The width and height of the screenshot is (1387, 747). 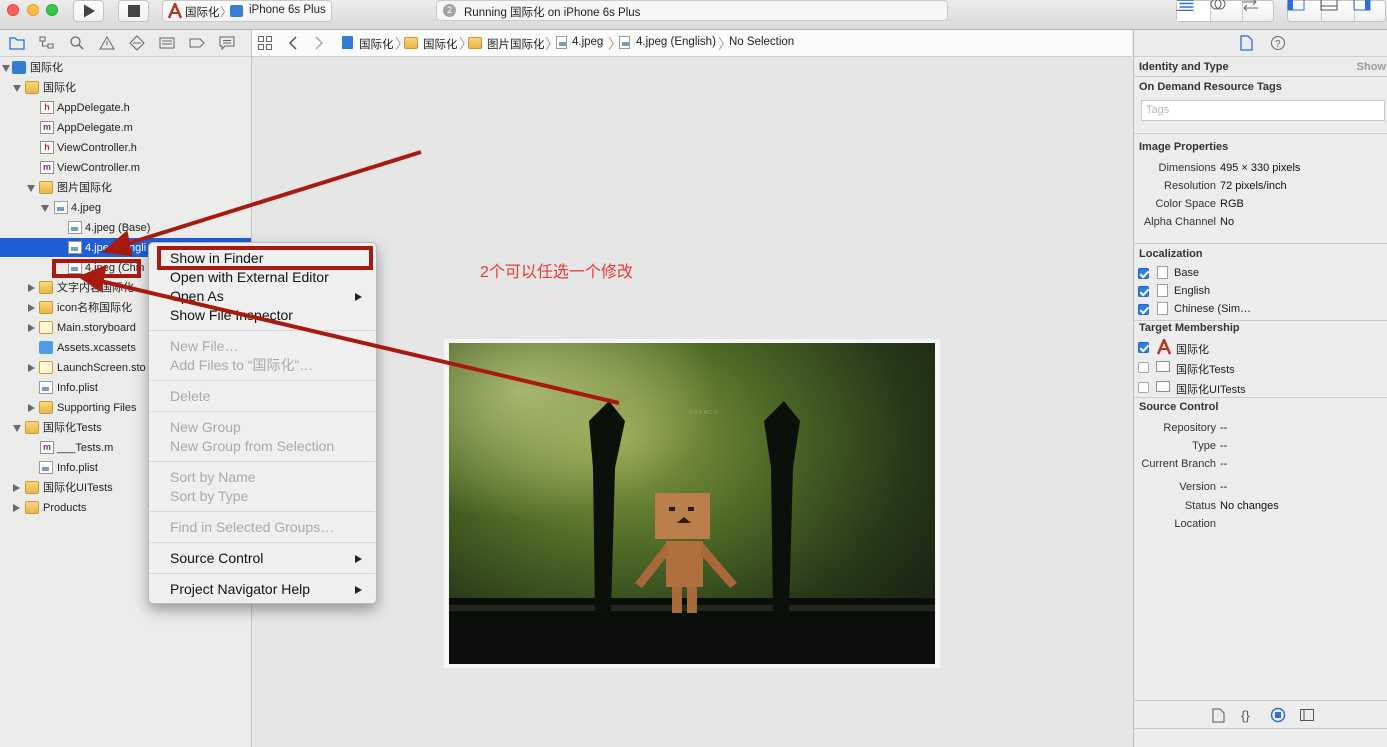 I want to click on file-template-library-icon, so click(x=1218, y=715).